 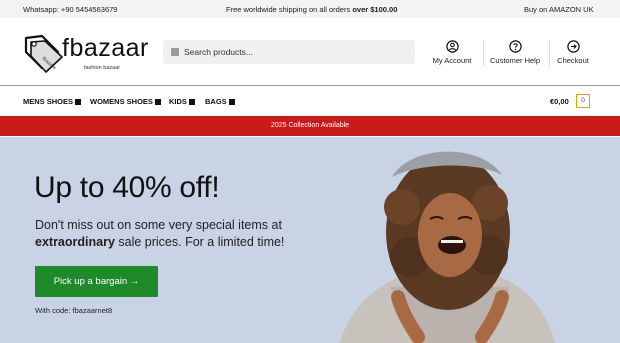 What do you see at coordinates (102, 68) in the screenshot?
I see `logo-subtitle: fashion bazaar` at bounding box center [102, 68].